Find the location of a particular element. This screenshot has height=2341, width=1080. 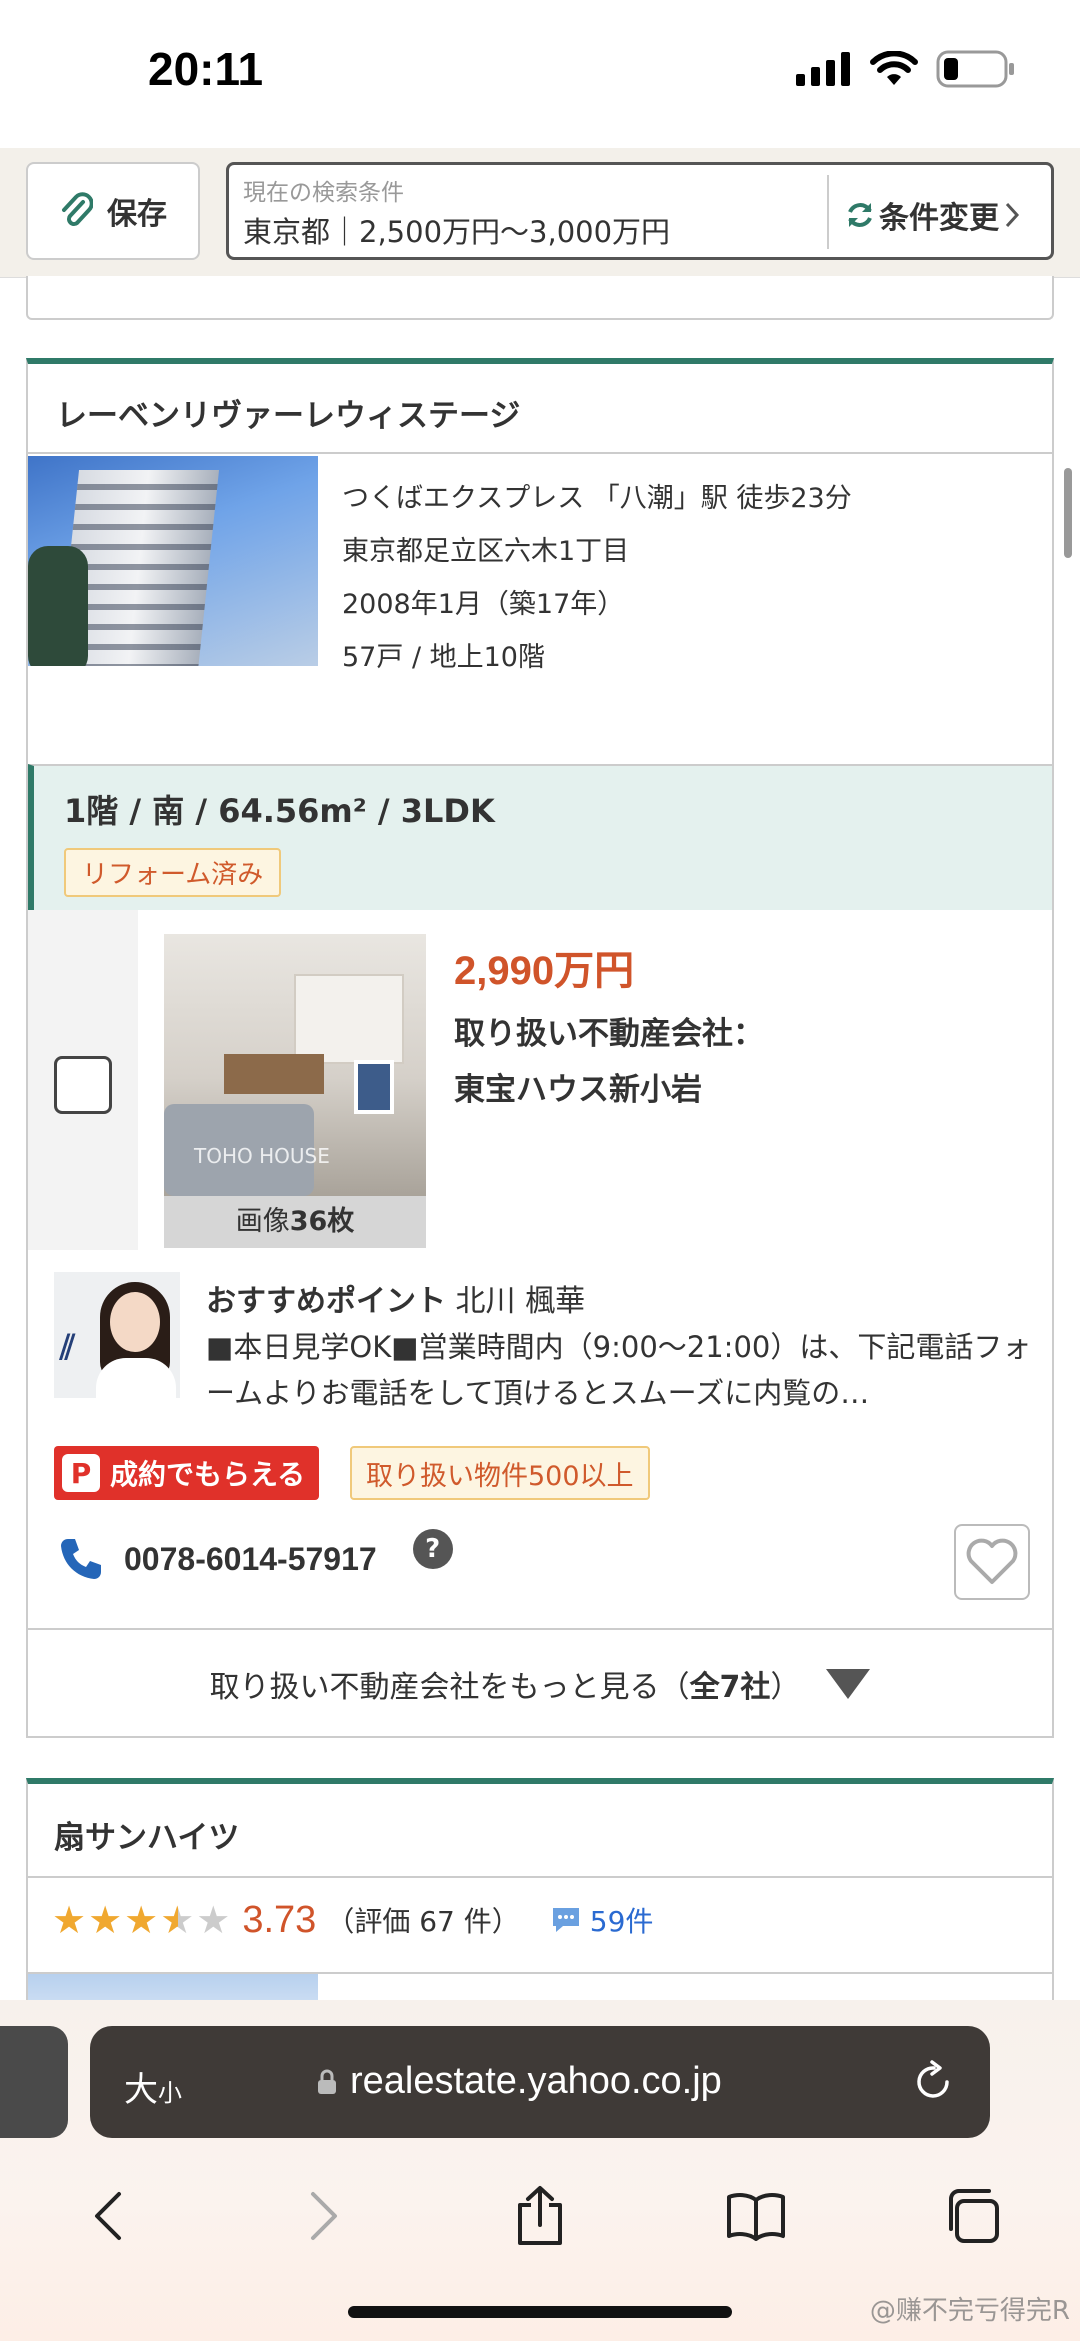

listing-photo: TOHO HOUSE is located at coordinates (295, 1065).